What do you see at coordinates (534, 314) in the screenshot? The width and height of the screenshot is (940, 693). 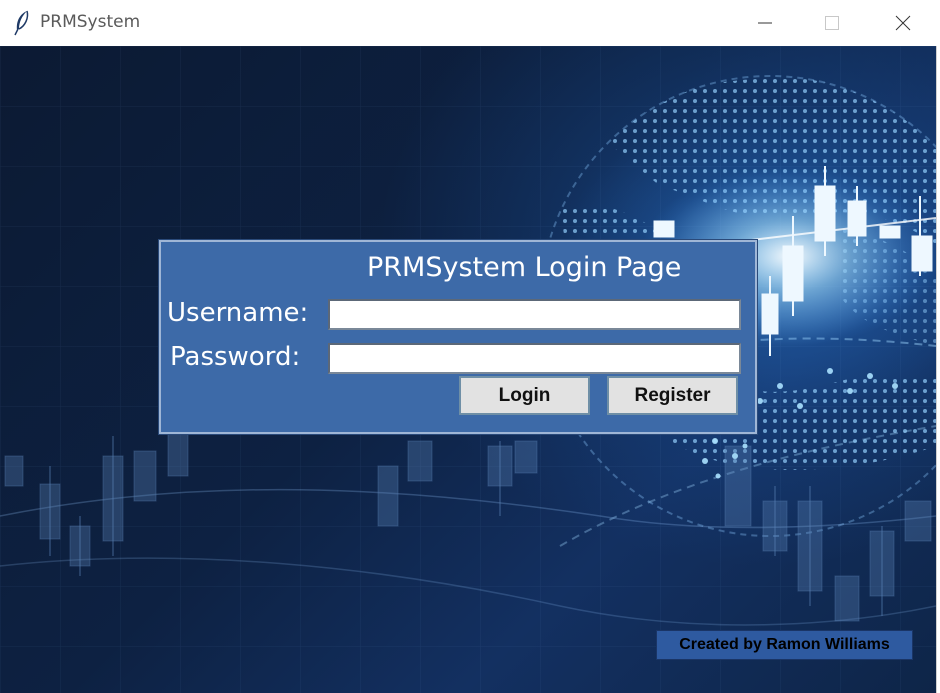 I see `username-input` at bounding box center [534, 314].